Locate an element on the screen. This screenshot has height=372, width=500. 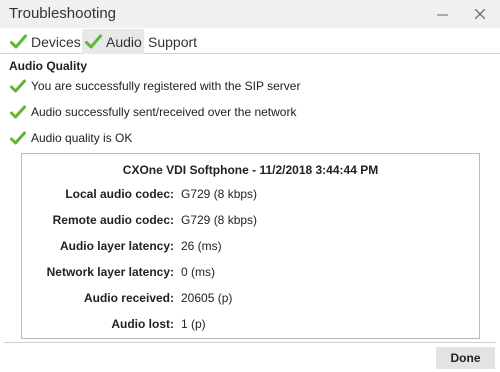
title-bar: Troubleshooting is located at coordinates (250, 14).